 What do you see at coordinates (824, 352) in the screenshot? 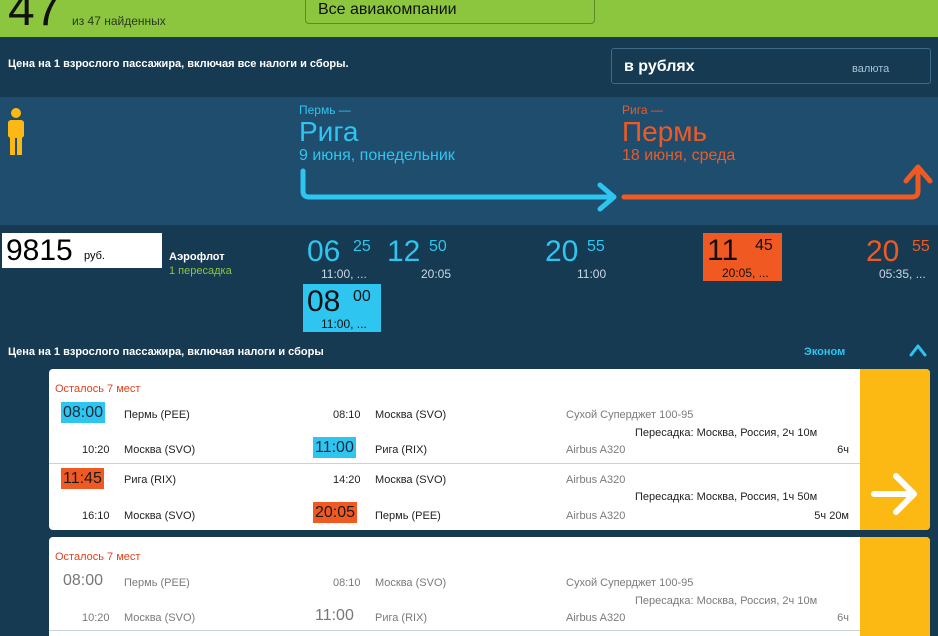
I see `class-label: Эконом` at bounding box center [824, 352].